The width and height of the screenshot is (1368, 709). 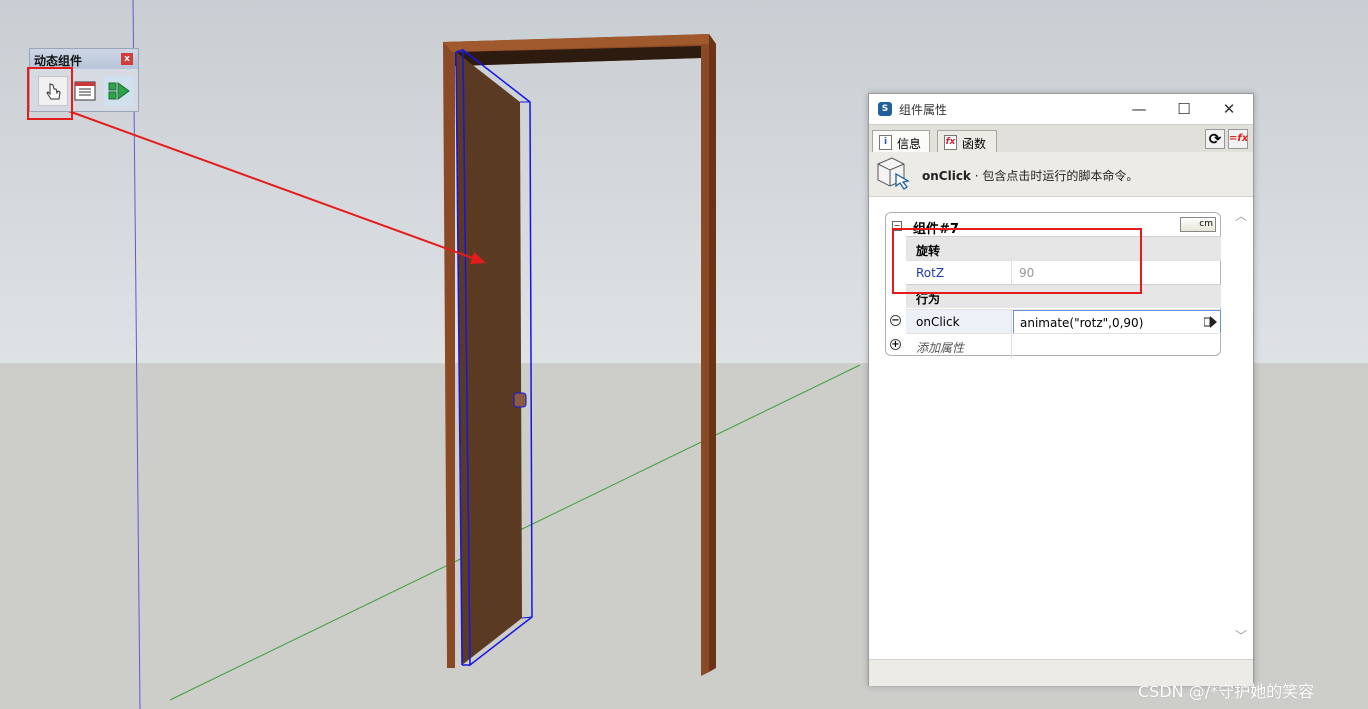 What do you see at coordinates (946, 176) in the screenshot?
I see `info-keyword: onClick` at bounding box center [946, 176].